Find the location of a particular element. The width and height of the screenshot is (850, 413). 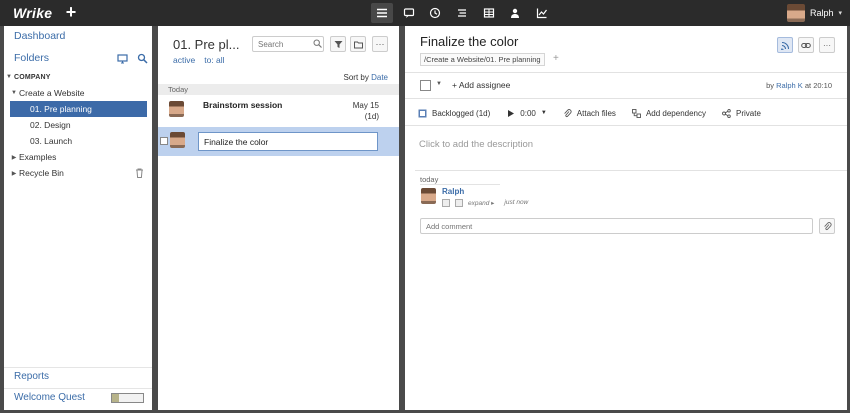

task-detail-title: Finalize the color is located at coordinates (469, 41).